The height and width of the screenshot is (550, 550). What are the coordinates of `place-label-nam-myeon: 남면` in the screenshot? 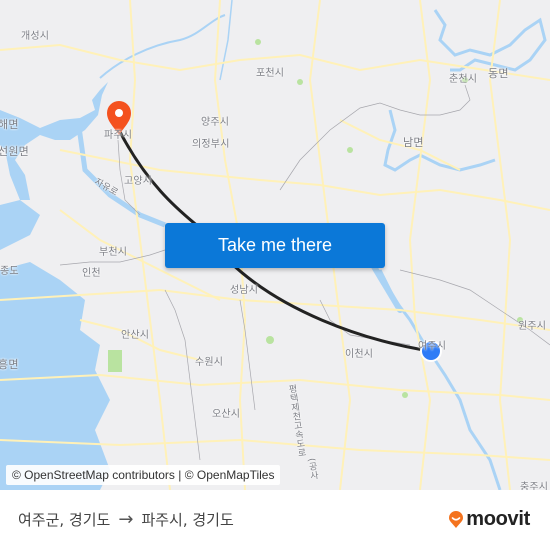 It's located at (413, 142).